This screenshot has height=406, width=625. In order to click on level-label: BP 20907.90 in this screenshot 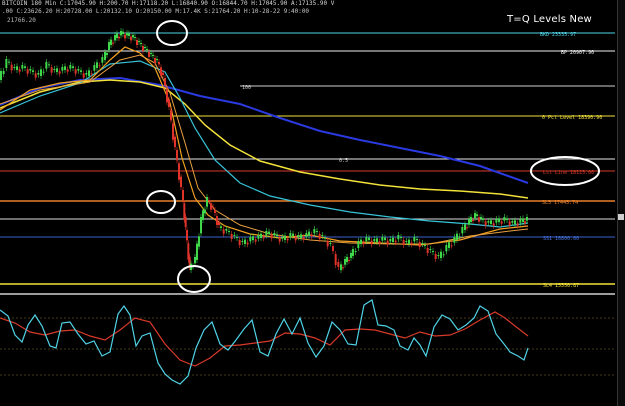, I will do `click(577, 53)`.